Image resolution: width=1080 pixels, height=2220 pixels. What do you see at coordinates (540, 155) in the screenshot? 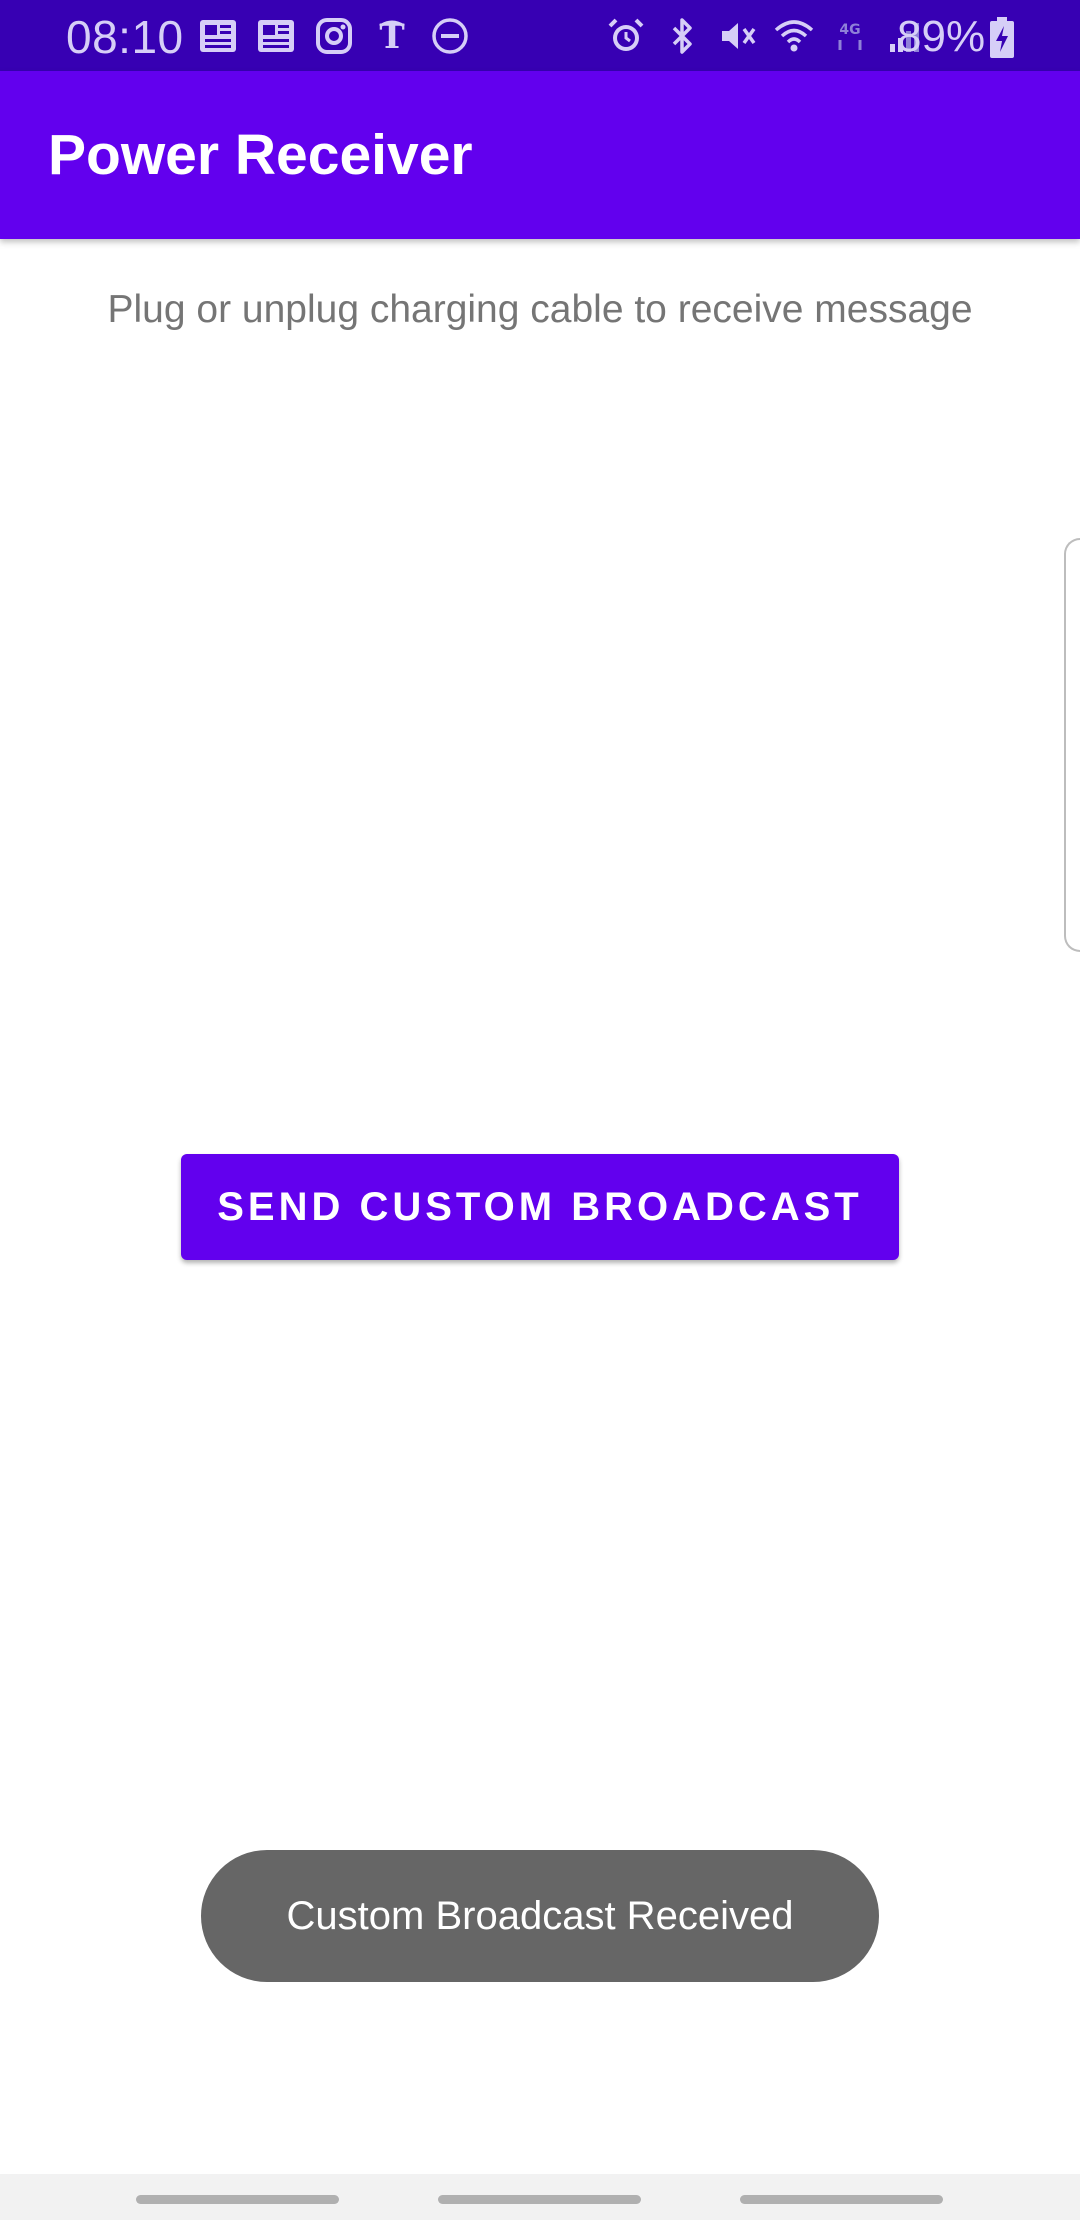
I see `app-bar: Power Receiver` at bounding box center [540, 155].